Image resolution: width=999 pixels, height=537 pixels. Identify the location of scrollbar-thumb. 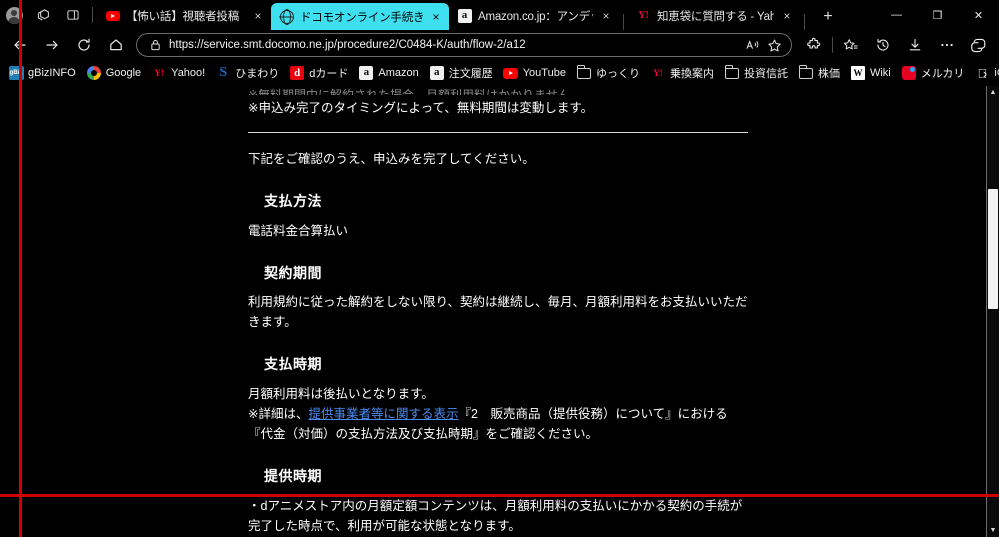
(993, 249).